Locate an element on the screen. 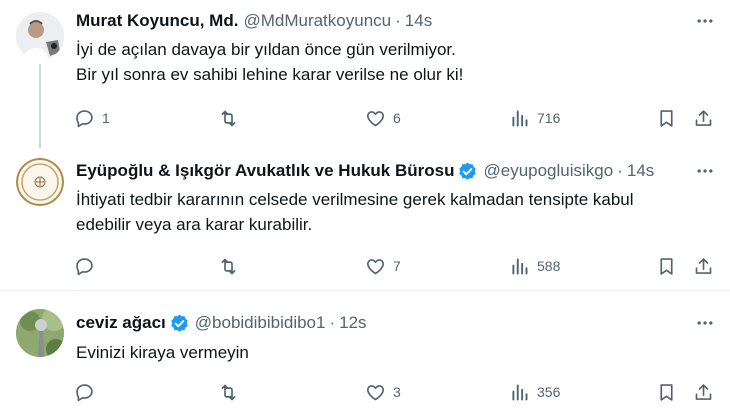  like-button: 3 is located at coordinates (383, 392).